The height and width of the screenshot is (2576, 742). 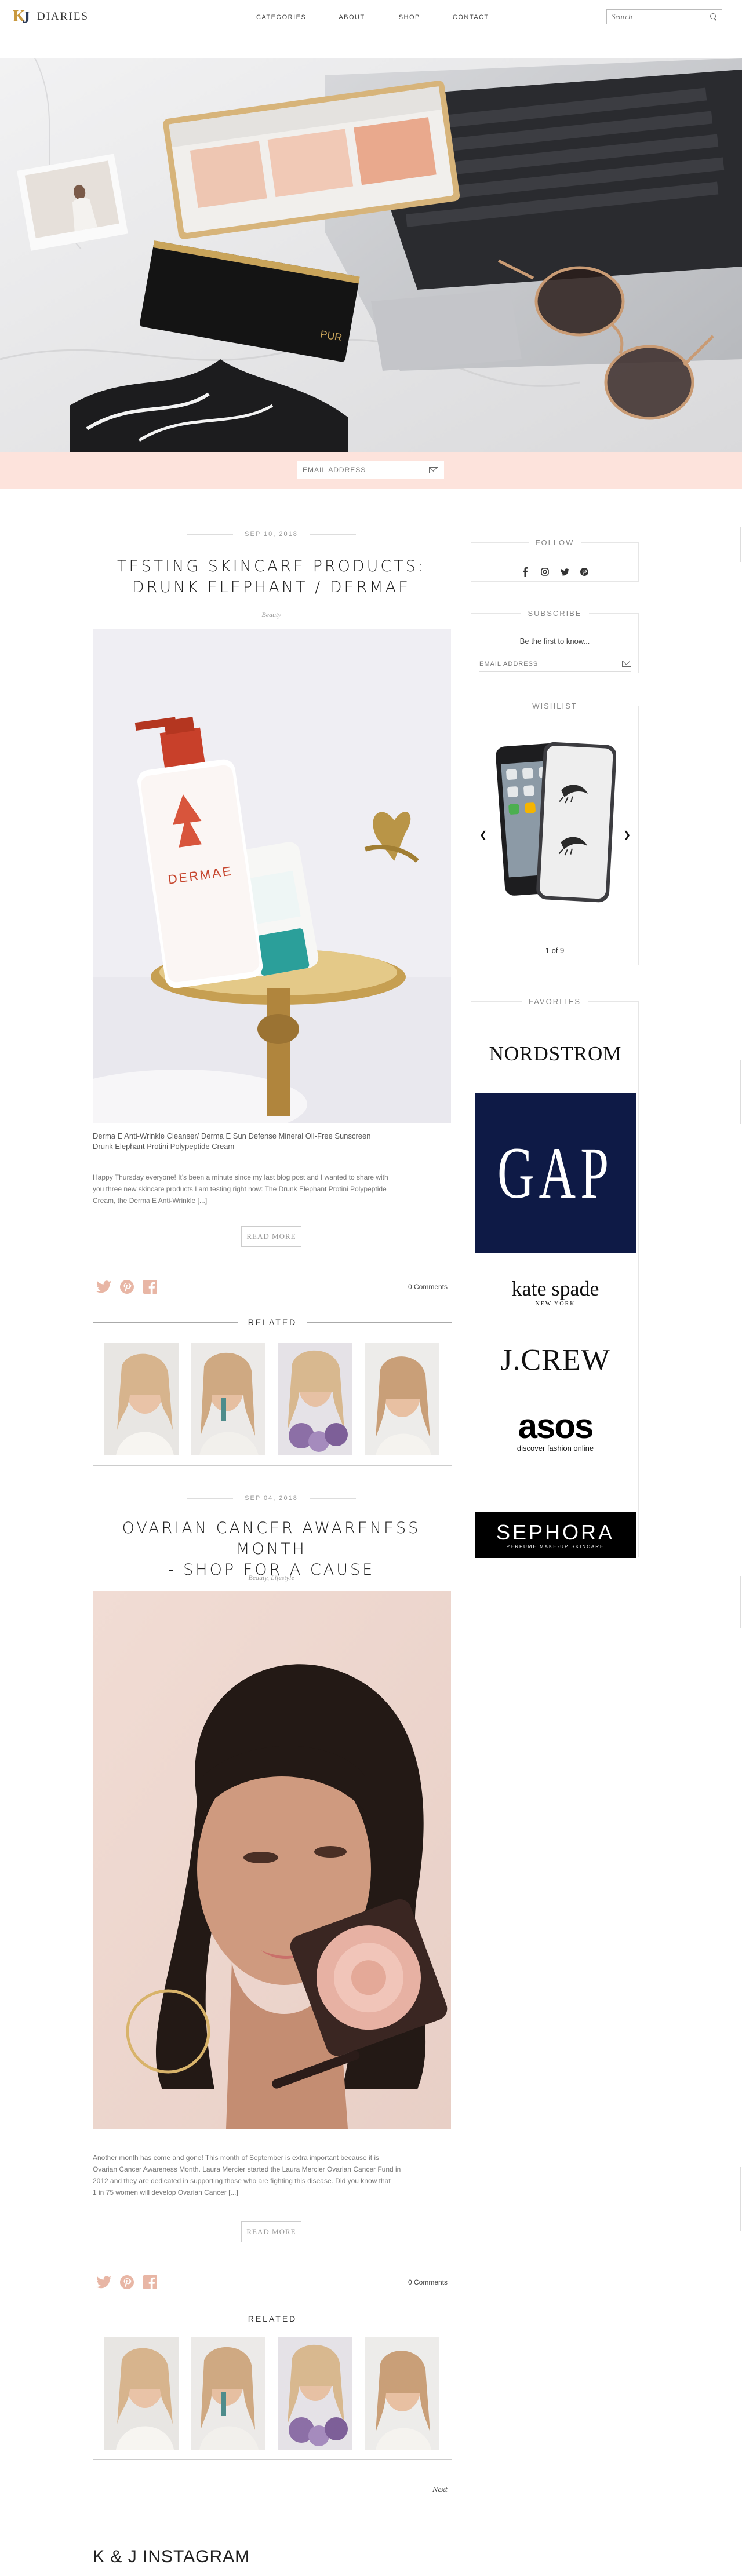 I want to click on search-box, so click(x=664, y=16).